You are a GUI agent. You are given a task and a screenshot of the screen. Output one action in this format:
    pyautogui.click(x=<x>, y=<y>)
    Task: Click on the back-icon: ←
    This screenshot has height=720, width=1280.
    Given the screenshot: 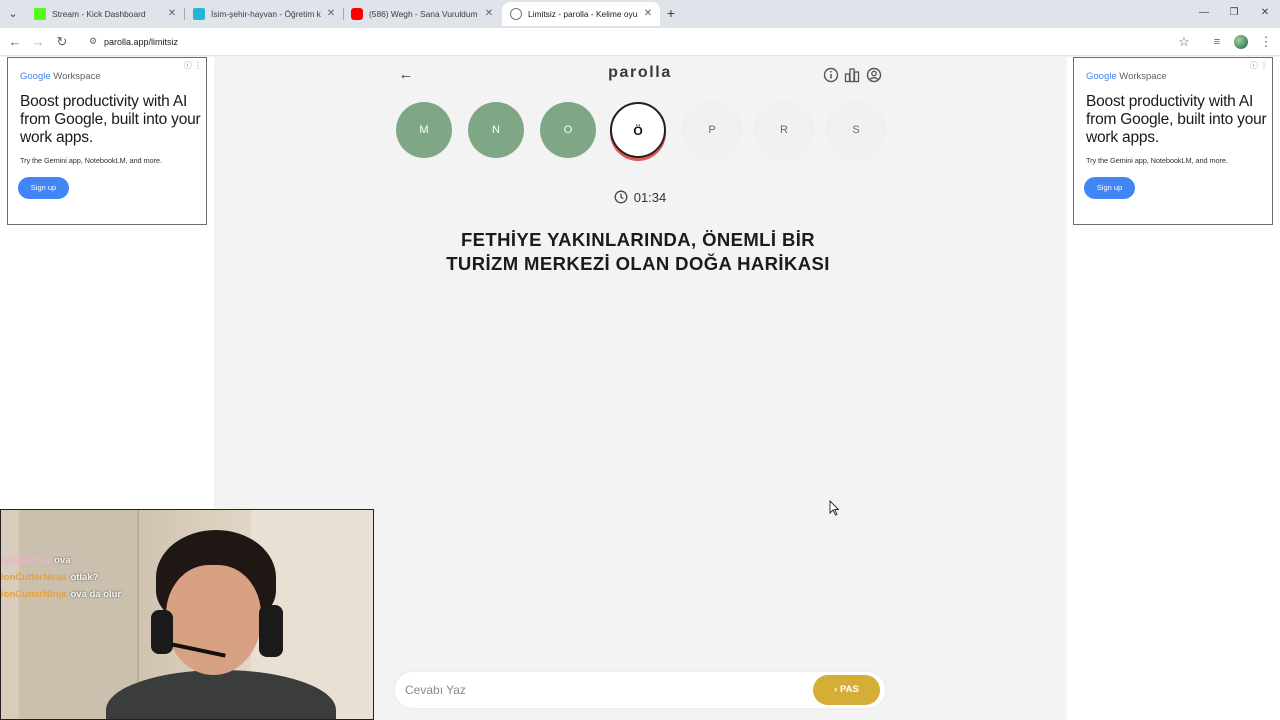 What is the action you would take?
    pyautogui.click(x=15, y=42)
    